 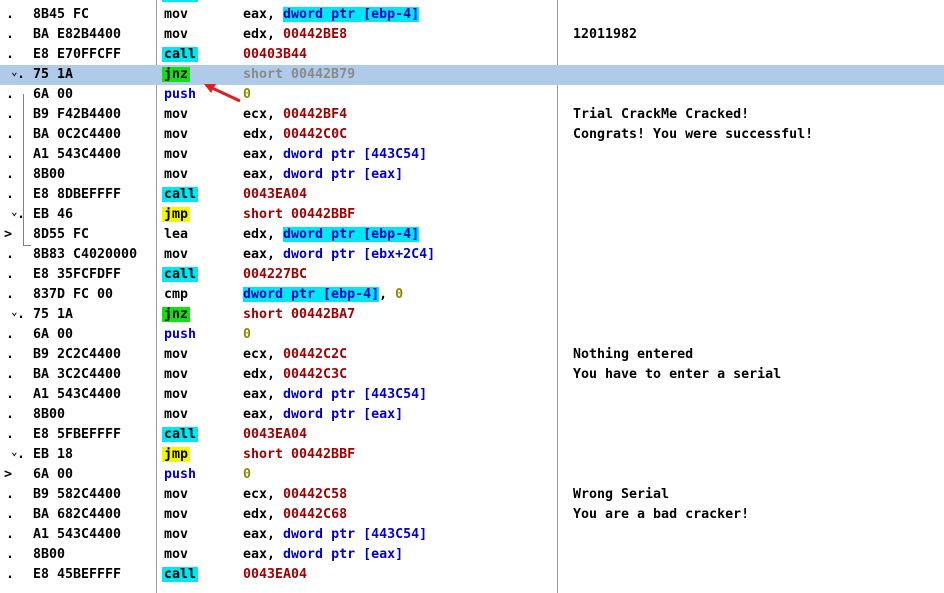 What do you see at coordinates (23, 170) in the screenshot?
I see `jump-path-line` at bounding box center [23, 170].